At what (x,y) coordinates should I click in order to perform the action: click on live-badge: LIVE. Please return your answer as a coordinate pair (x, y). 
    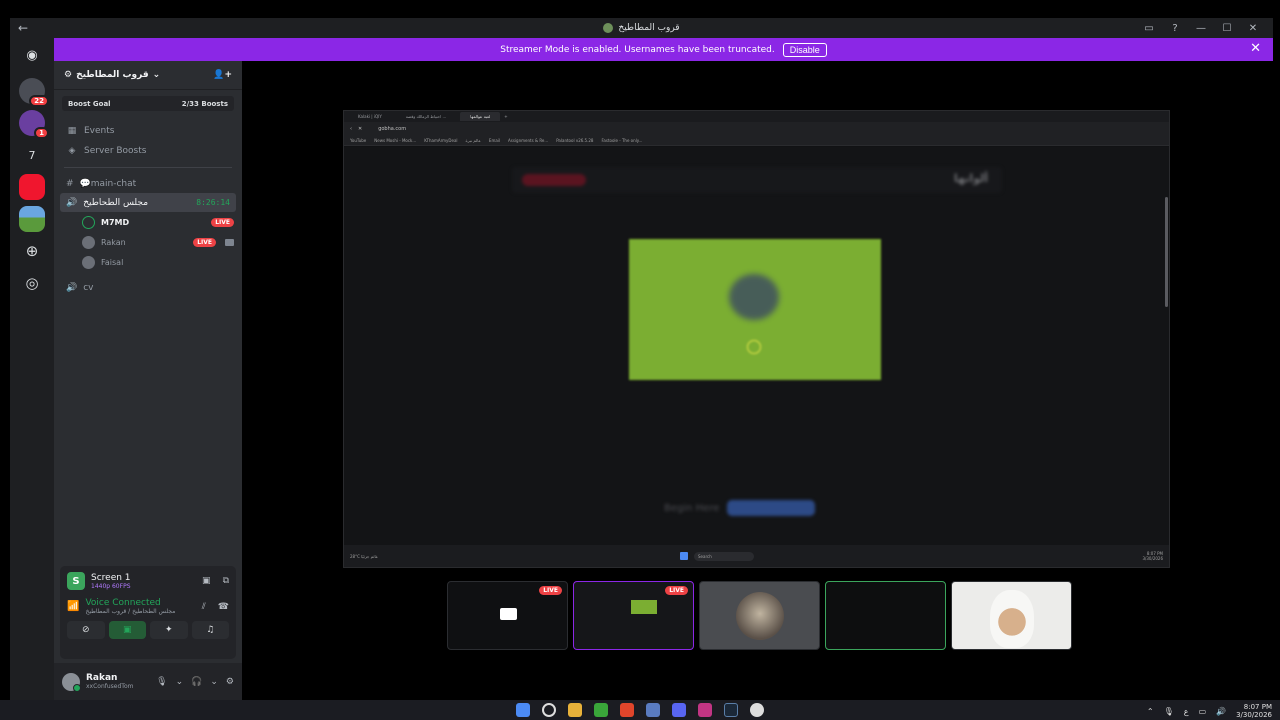
    Looking at the image, I should click on (222, 222).